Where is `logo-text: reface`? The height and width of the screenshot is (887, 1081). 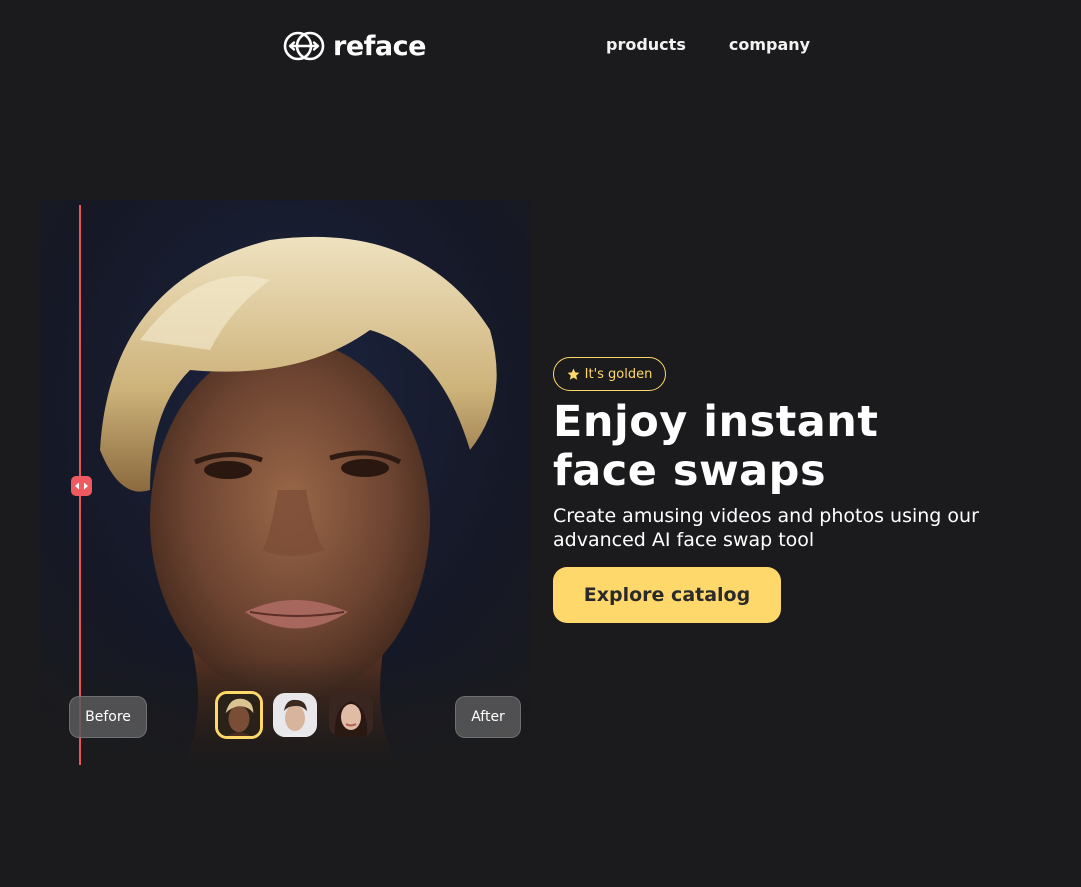 logo-text: reface is located at coordinates (379, 46).